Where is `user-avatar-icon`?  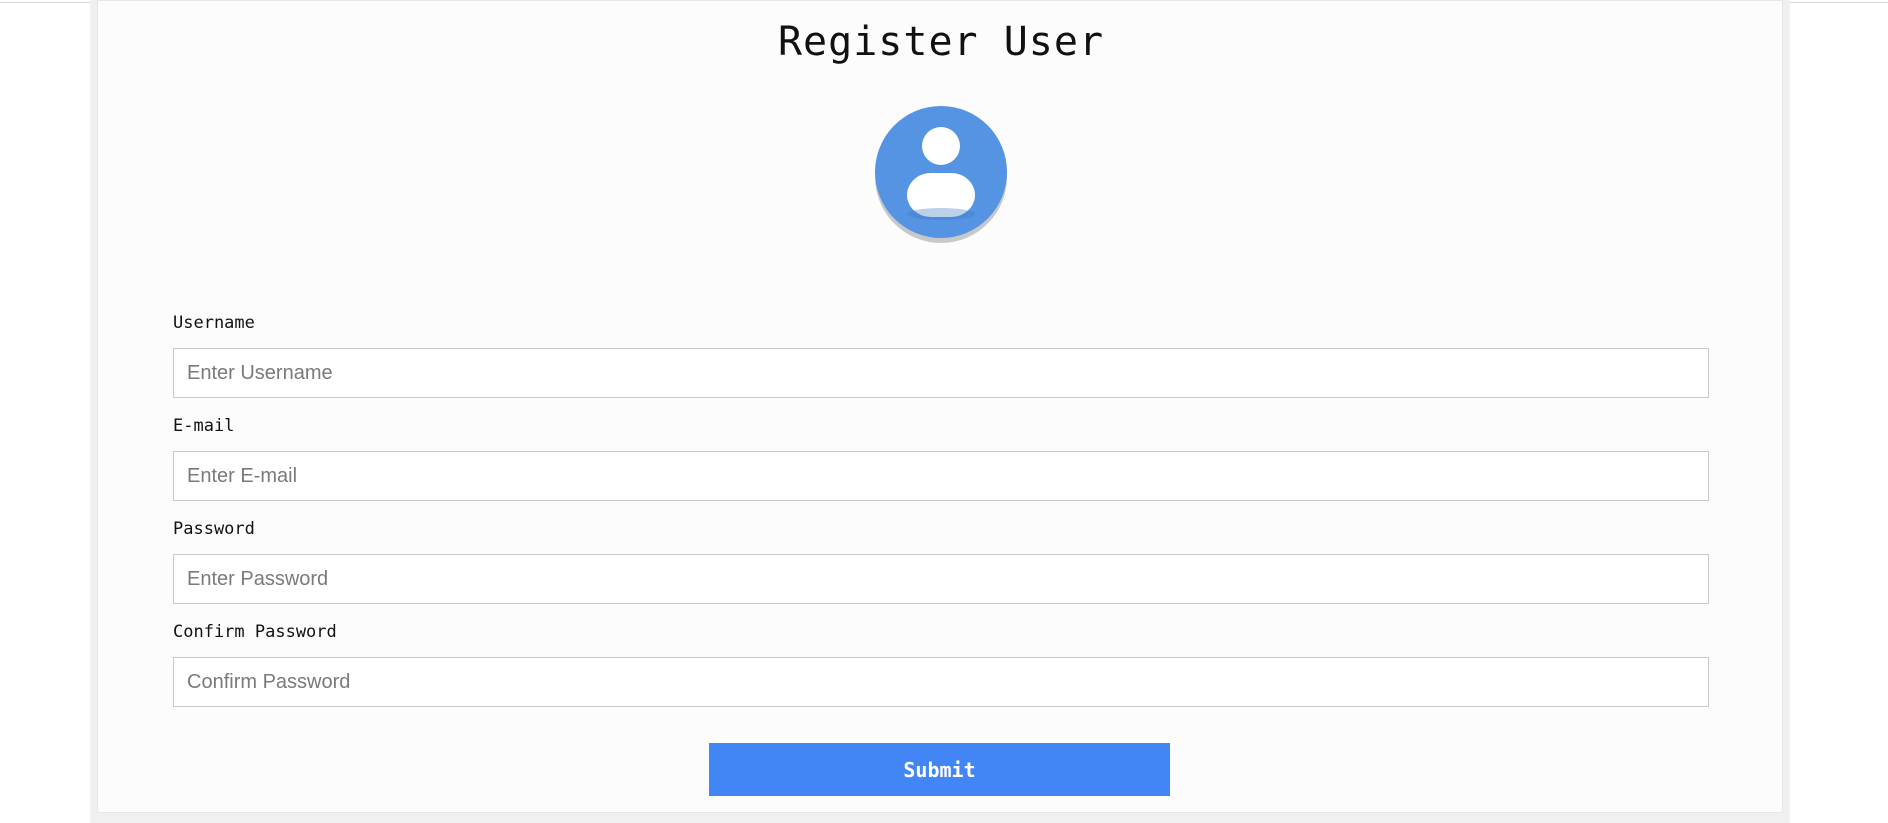 user-avatar-icon is located at coordinates (941, 172).